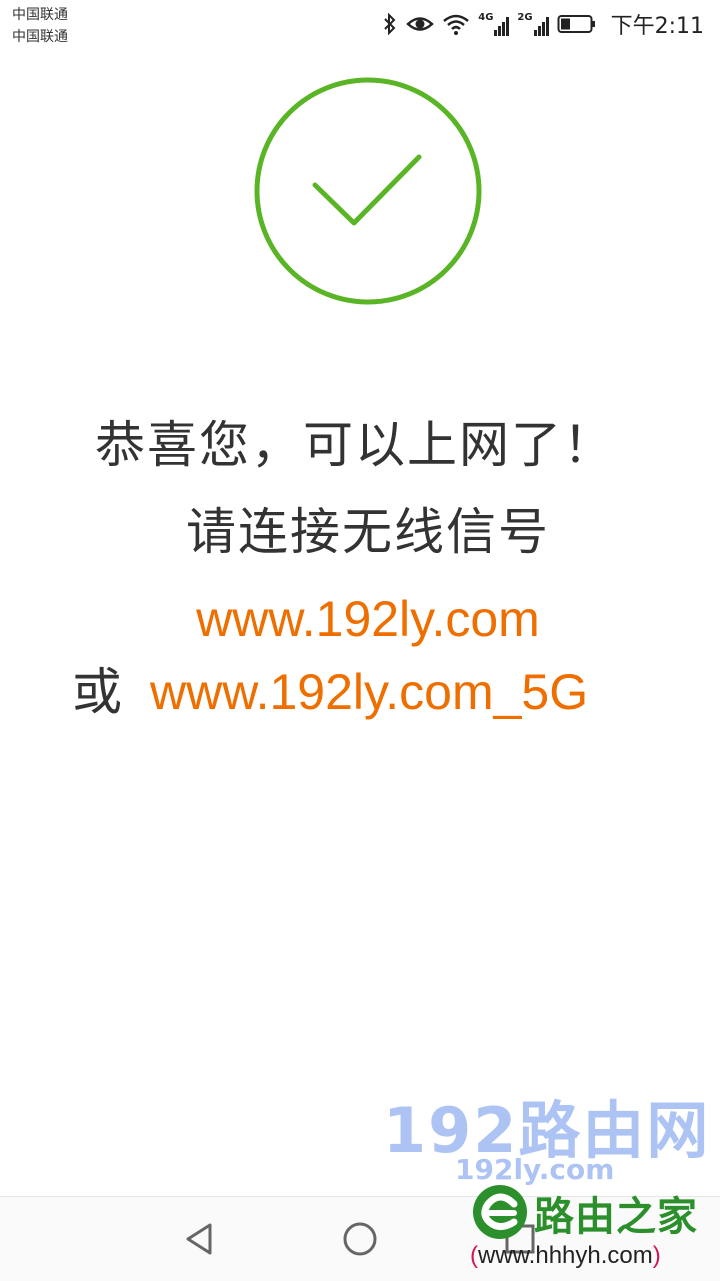  I want to click on eye-icon, so click(420, 24).